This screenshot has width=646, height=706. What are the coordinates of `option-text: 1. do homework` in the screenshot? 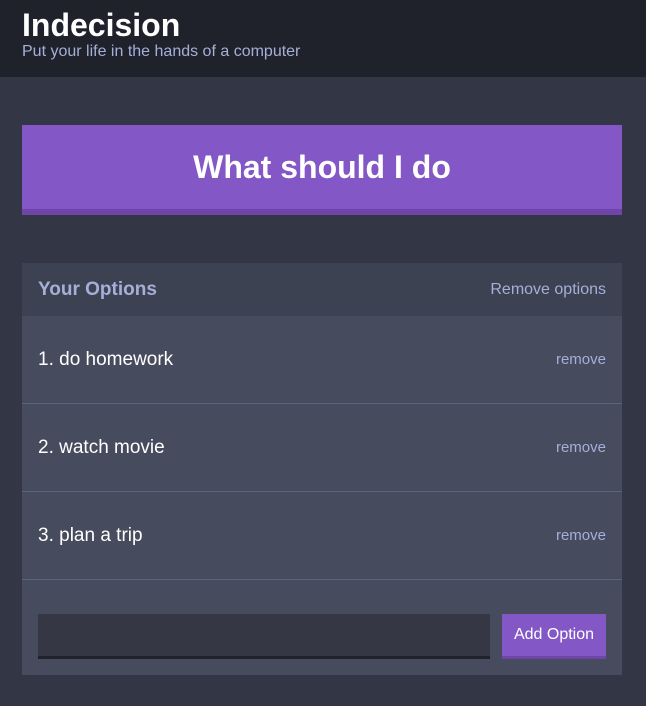 It's located at (106, 359).